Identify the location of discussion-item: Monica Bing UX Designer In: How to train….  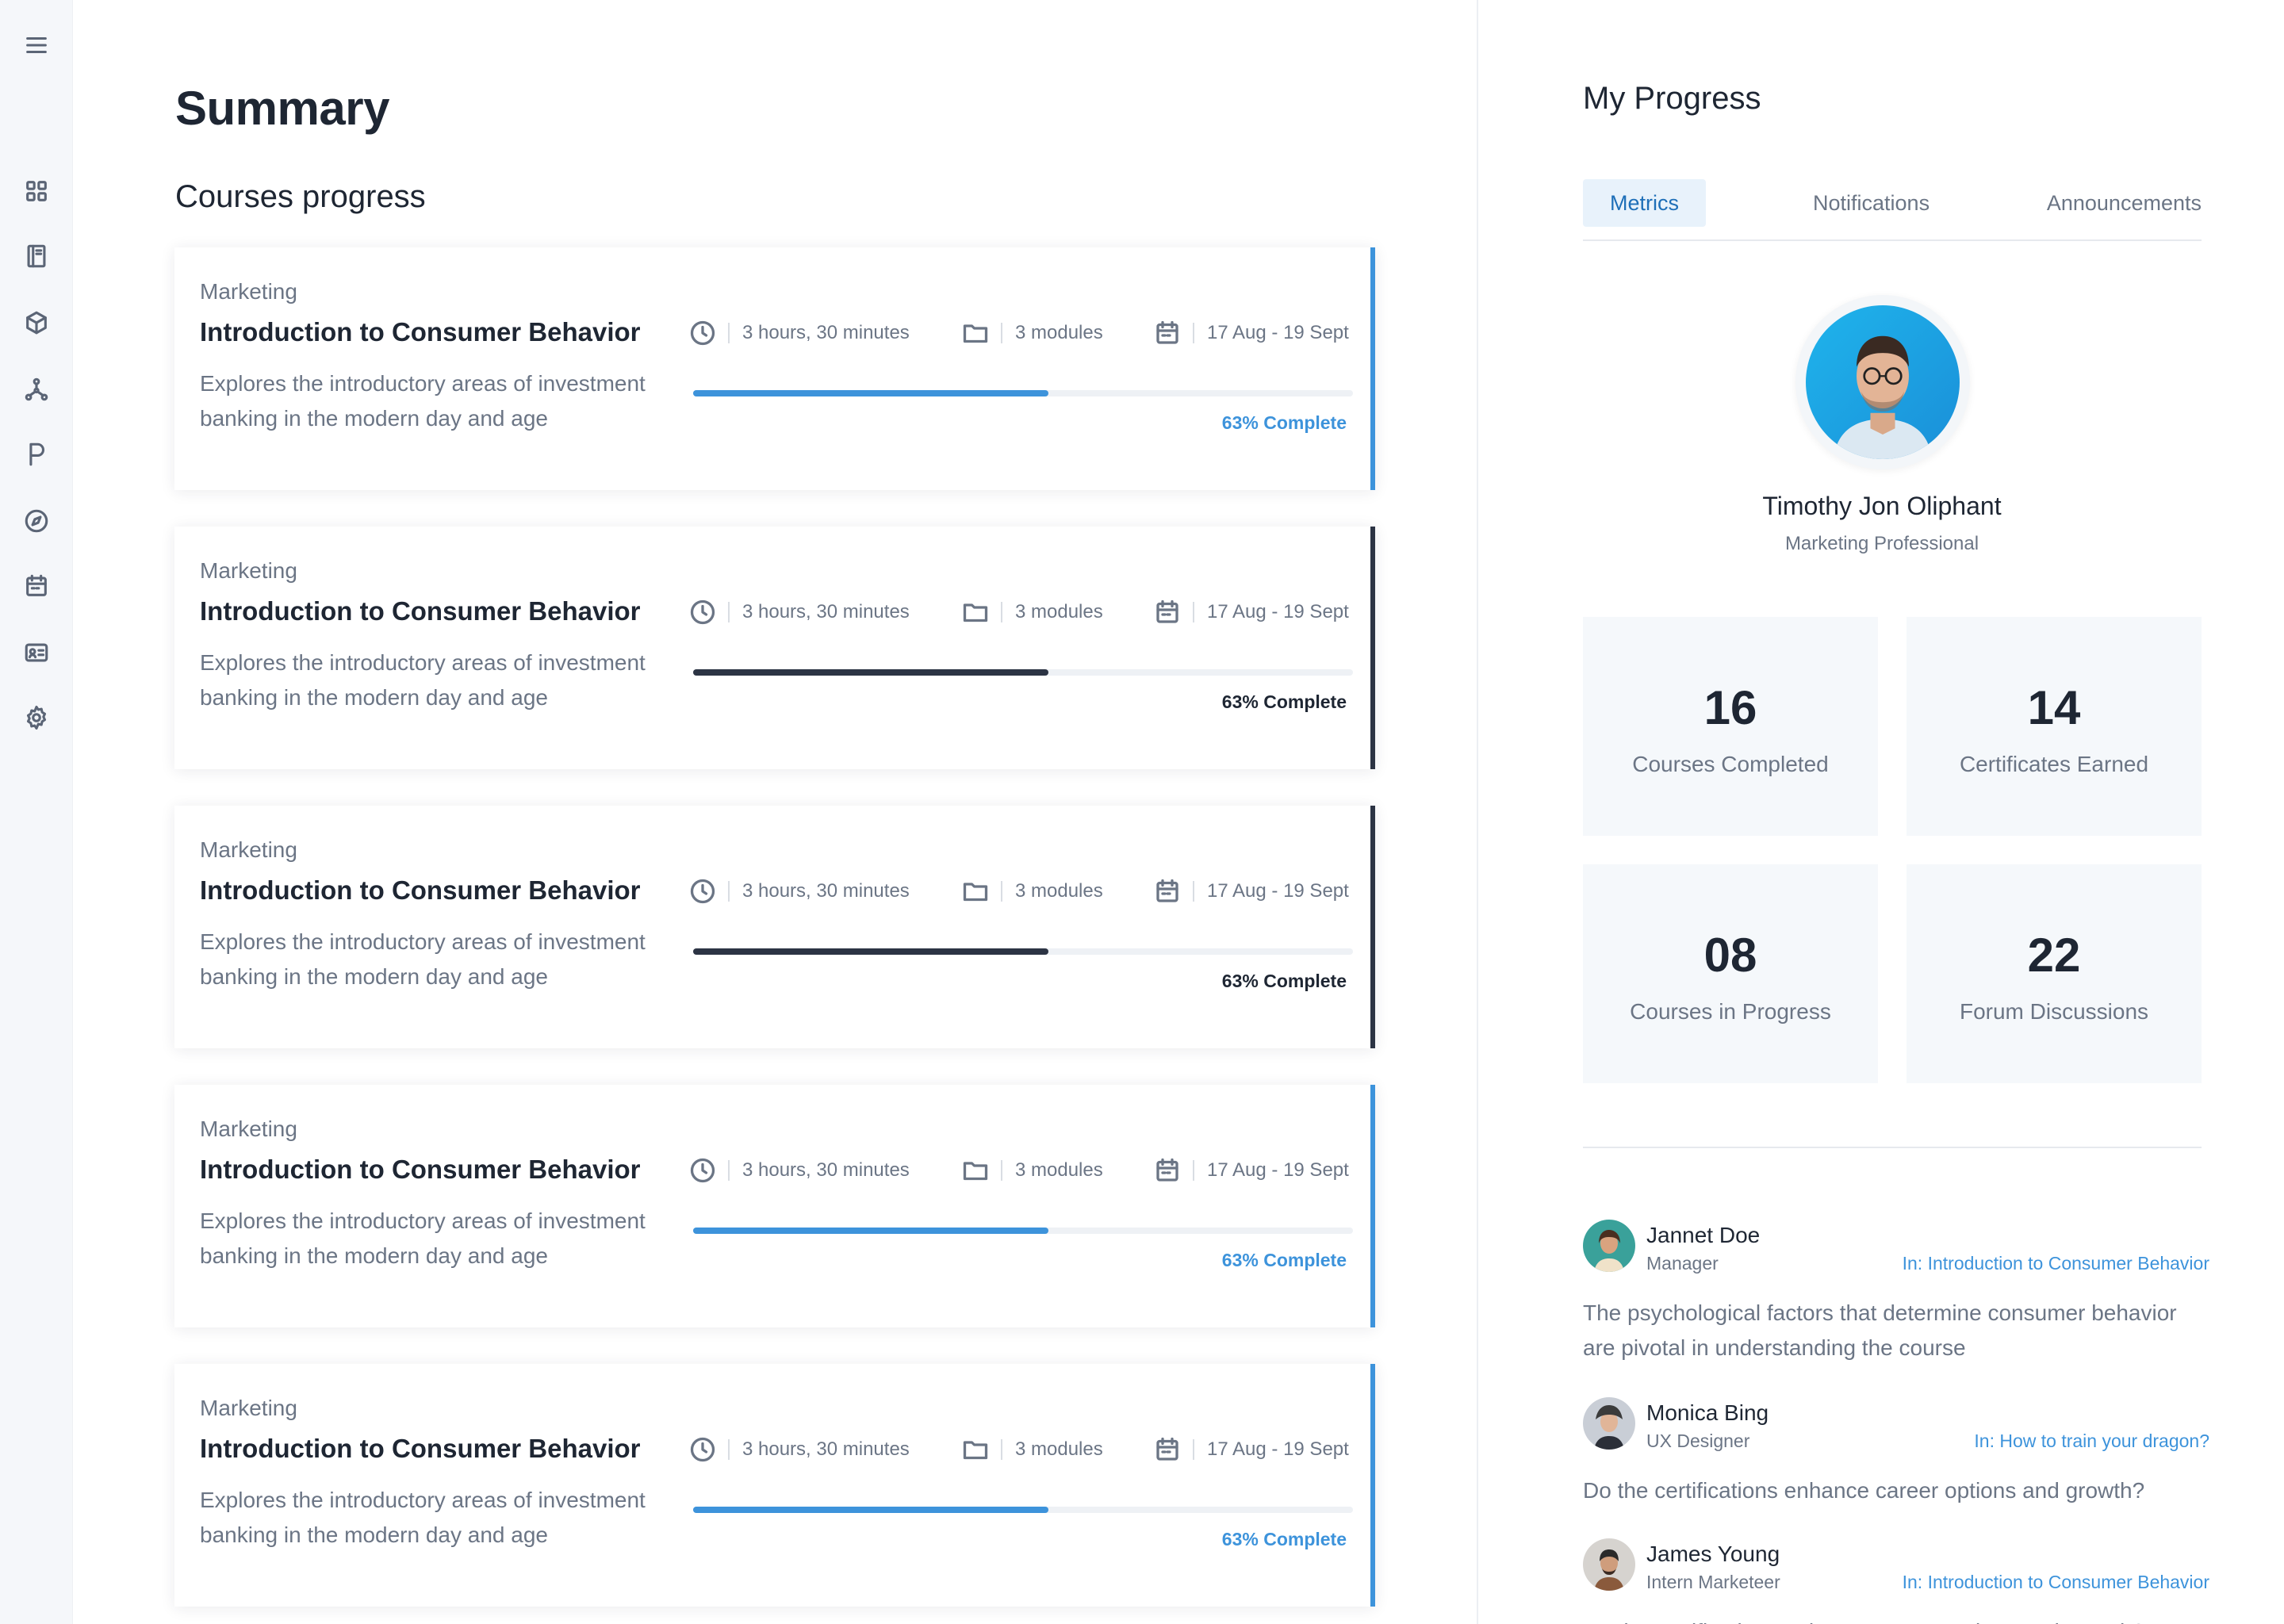
(1896, 1452).